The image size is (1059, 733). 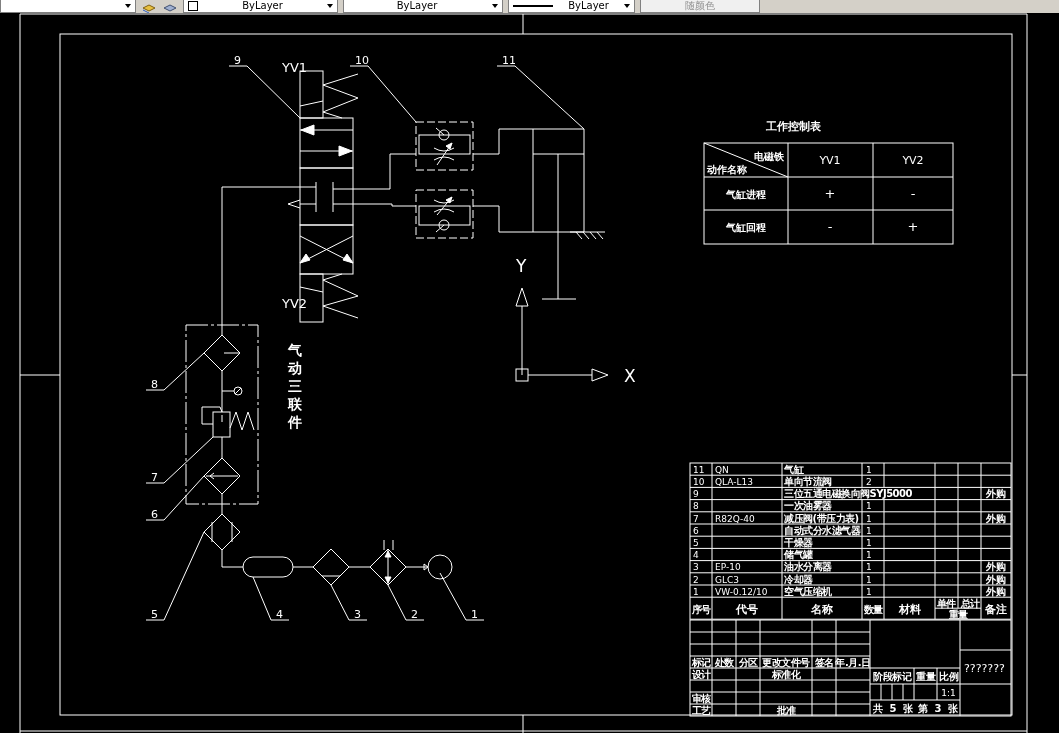 I want to click on solenoid-label: YV2, so click(x=295, y=303).